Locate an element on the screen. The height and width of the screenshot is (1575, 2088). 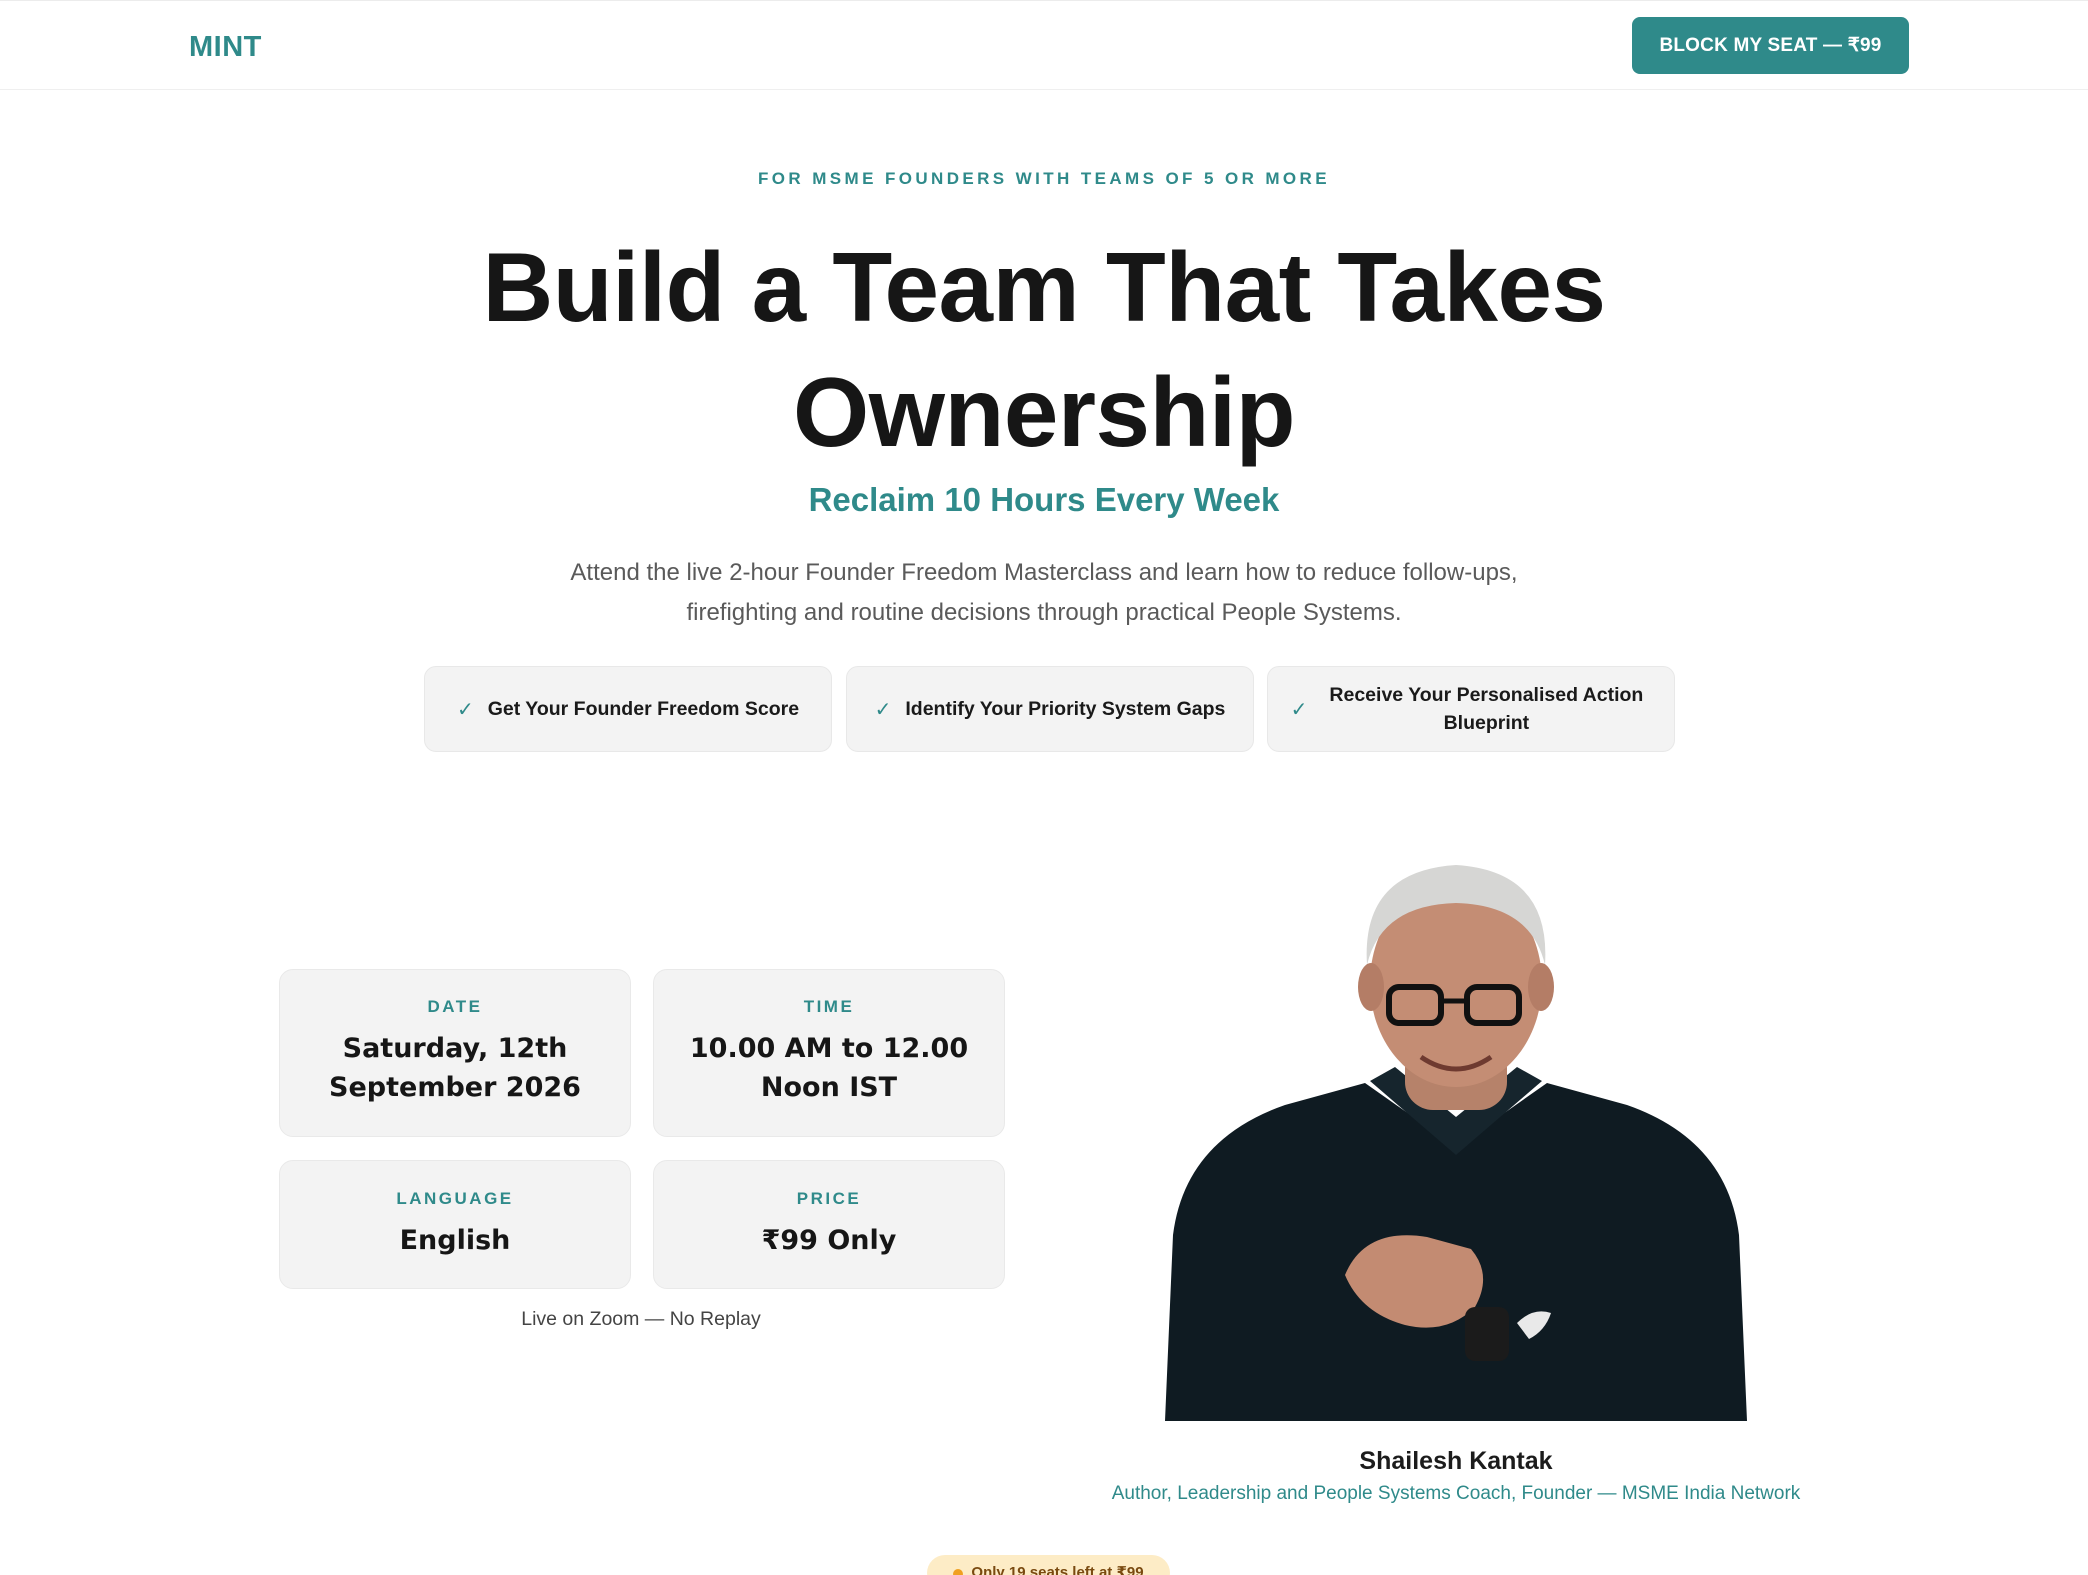
benefit-chip-freedom-score: ✓ Get Your Founder Freedom Score is located at coordinates (628, 709).